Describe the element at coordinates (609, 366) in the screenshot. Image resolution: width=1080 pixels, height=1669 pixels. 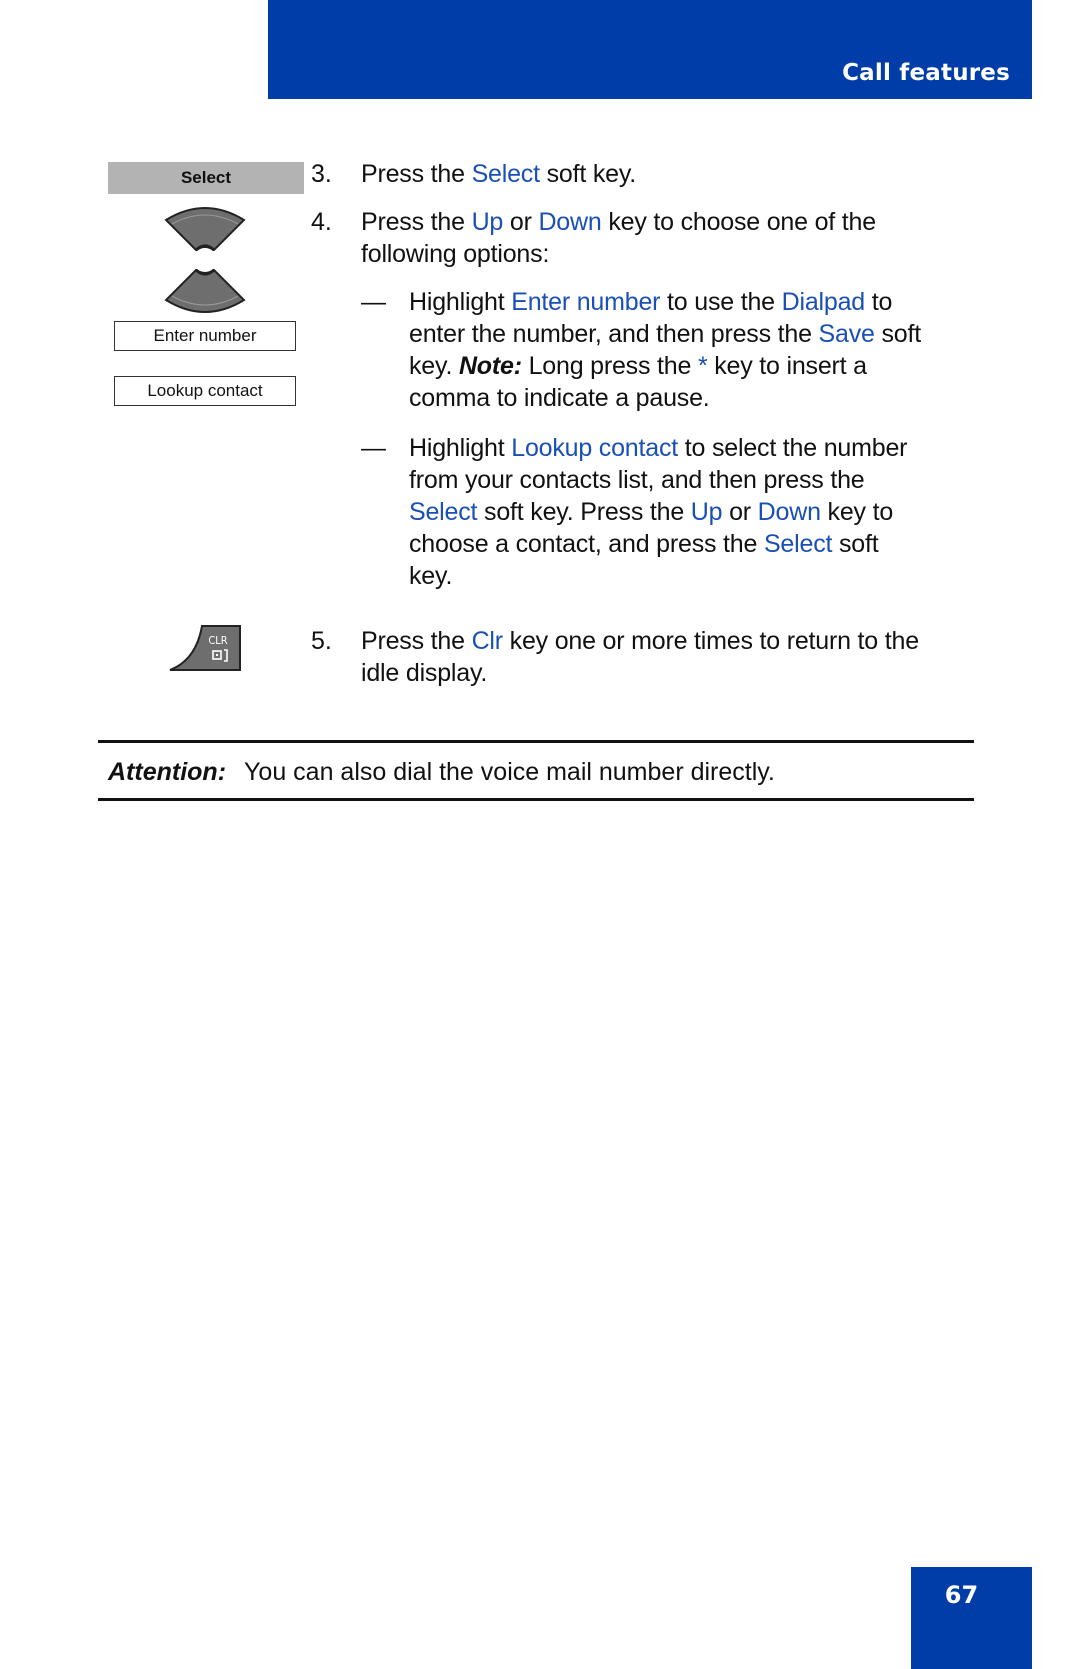
I see `text-span: Long press the` at that location.